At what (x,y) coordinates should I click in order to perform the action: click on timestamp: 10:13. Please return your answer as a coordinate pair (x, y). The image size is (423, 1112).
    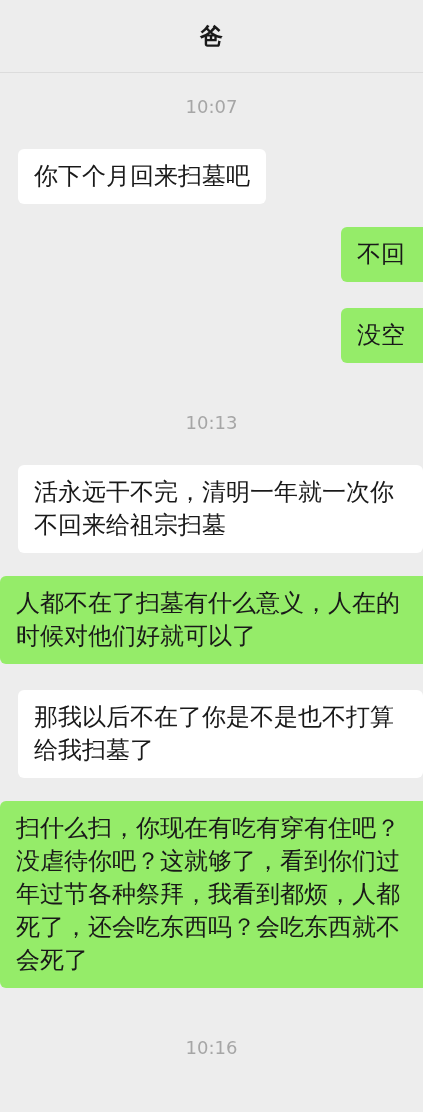
    Looking at the image, I should click on (211, 423).